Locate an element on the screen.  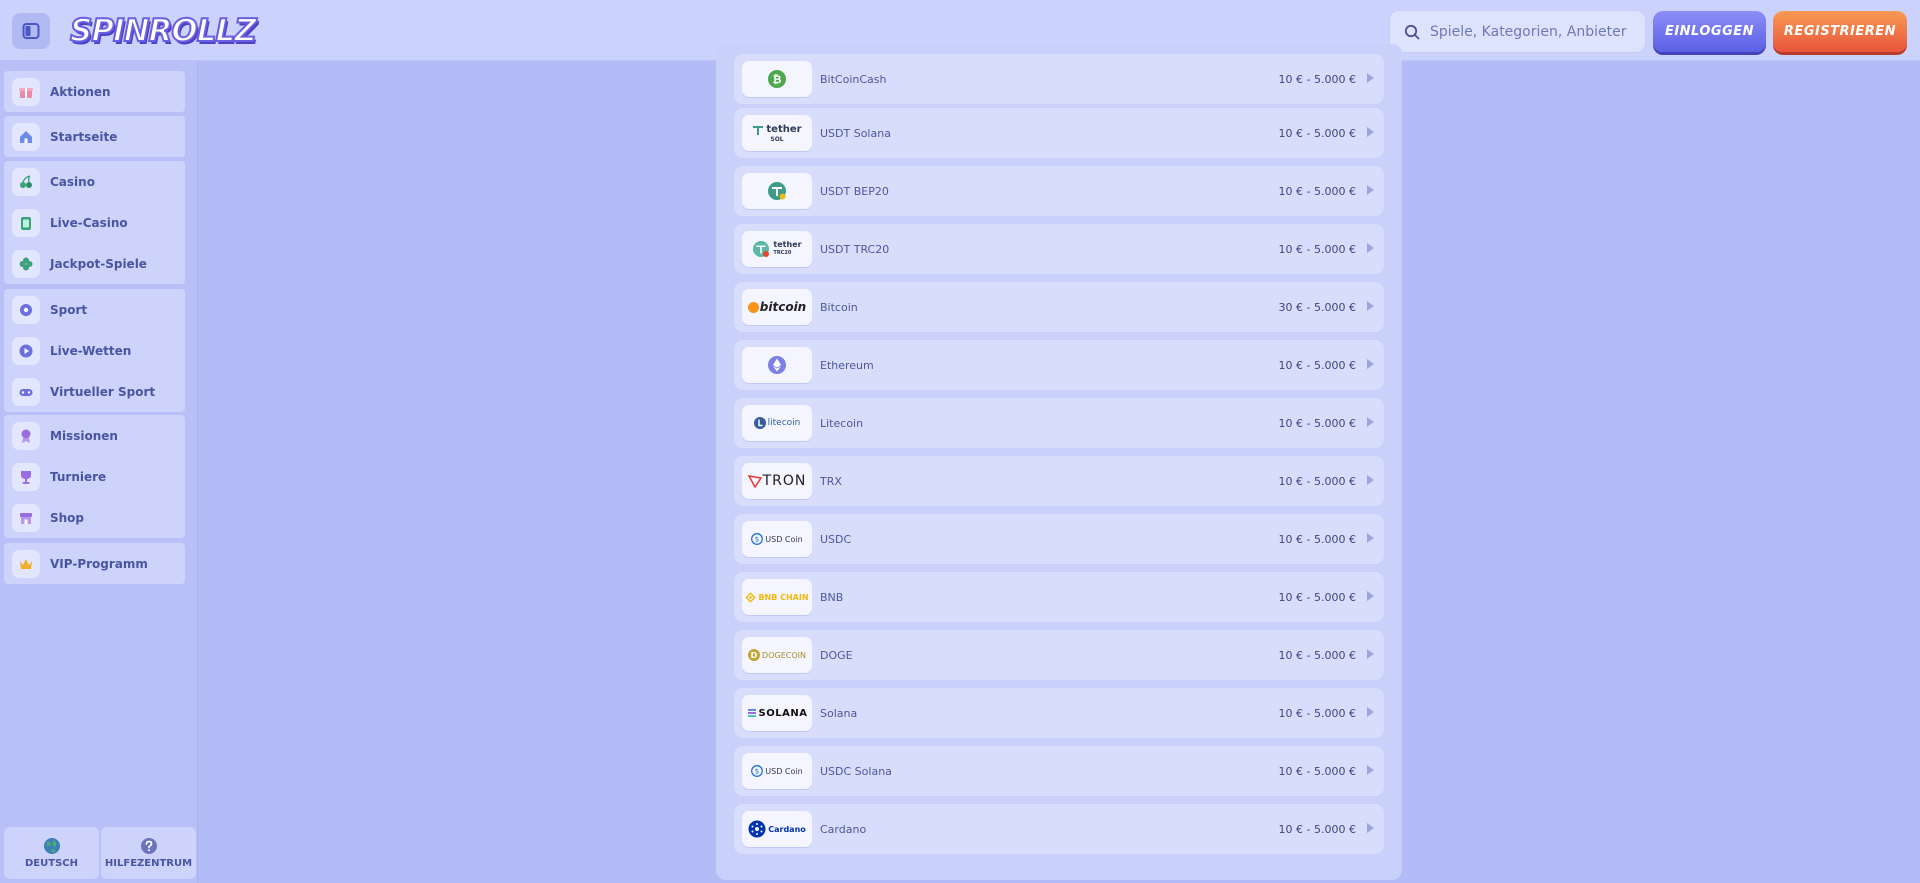
sidebar-toggle-button is located at coordinates (31, 31).